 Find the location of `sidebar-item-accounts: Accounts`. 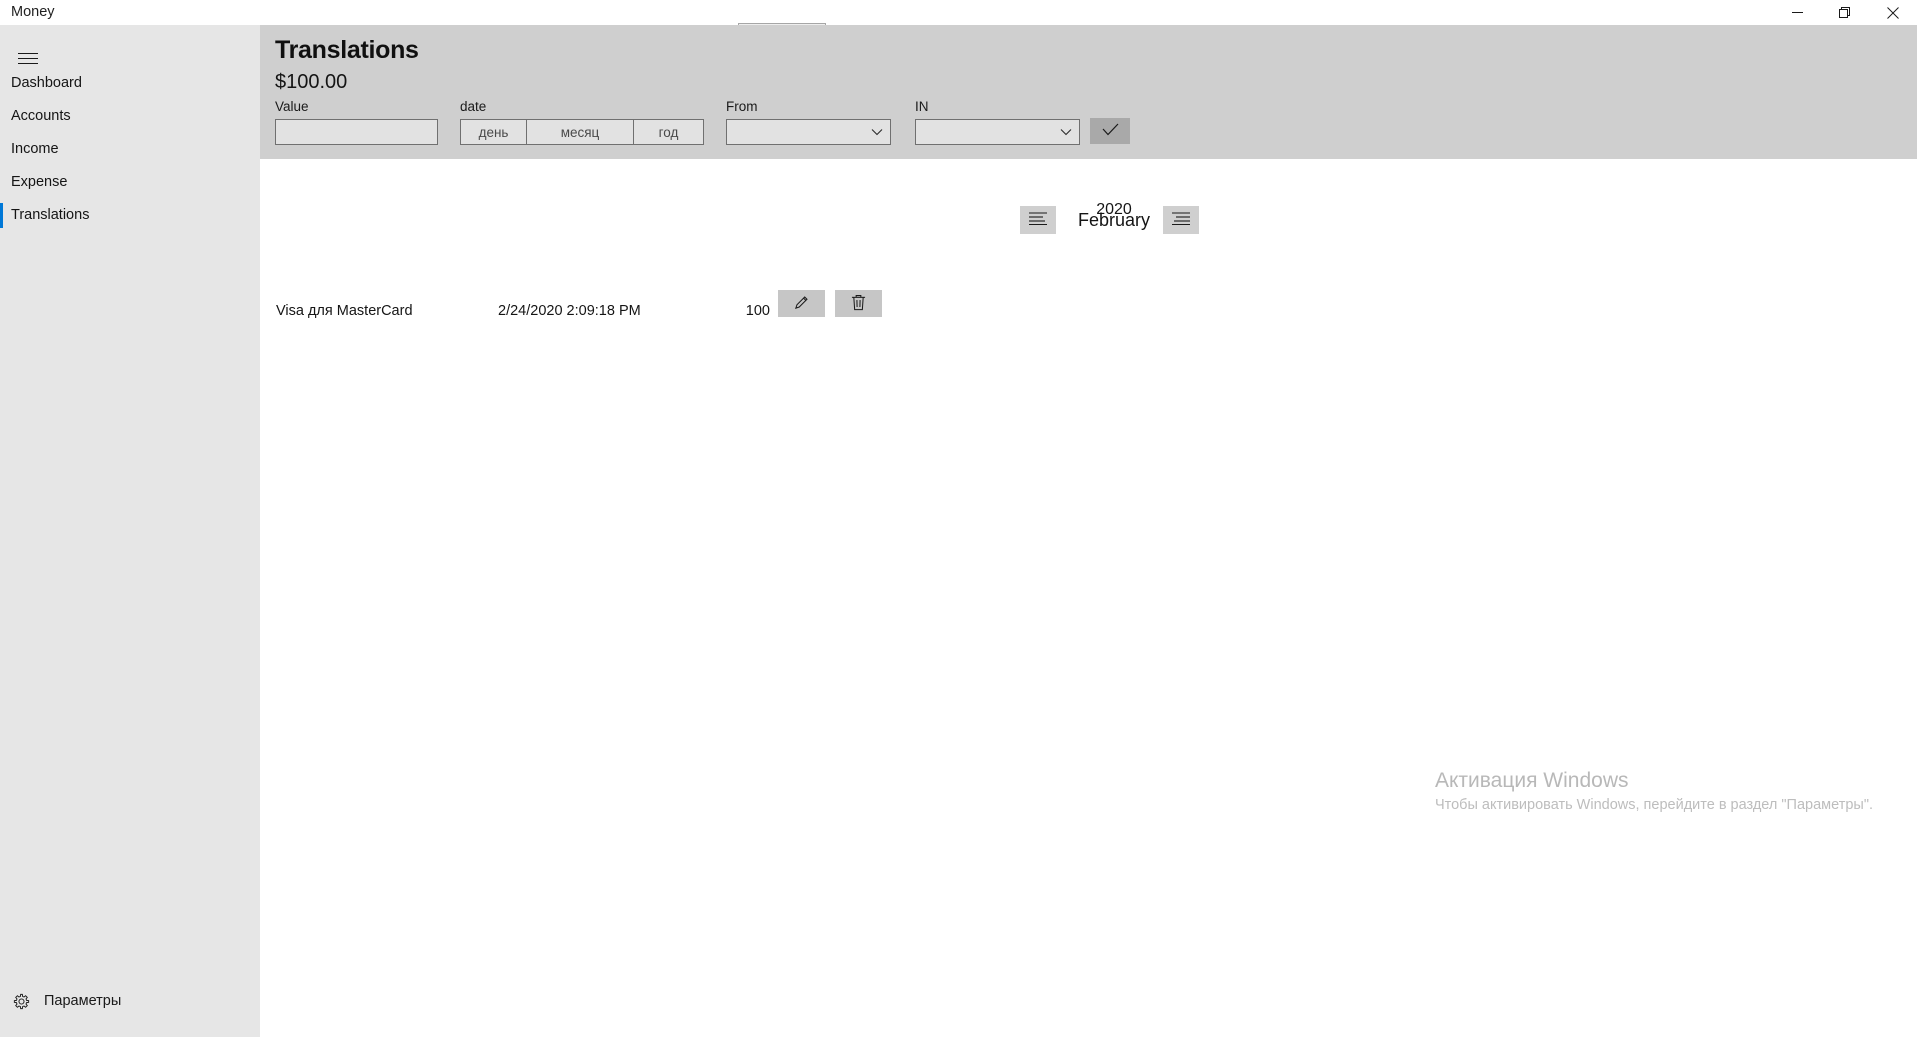

sidebar-item-accounts: Accounts is located at coordinates (130, 116).